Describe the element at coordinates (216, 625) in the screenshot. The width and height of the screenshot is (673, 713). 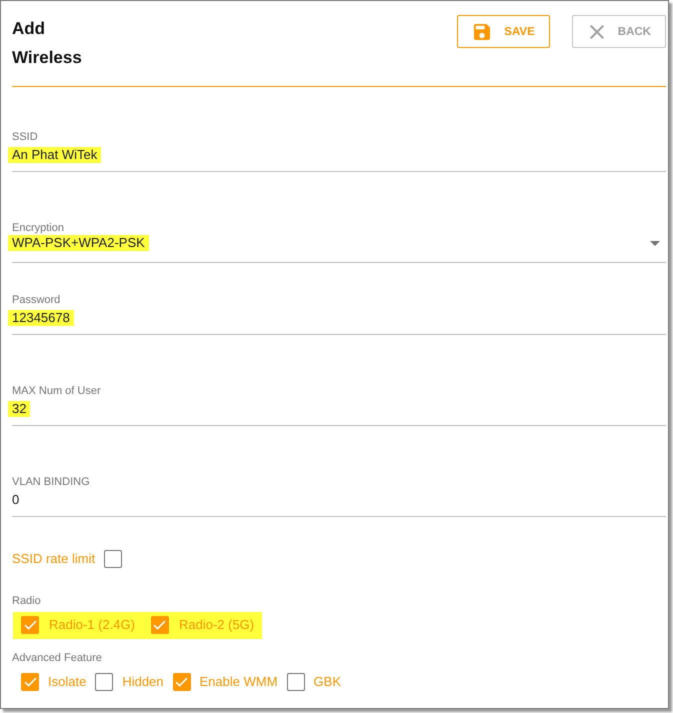
I see `checkbox-label: Radio-2 (5G)` at that location.